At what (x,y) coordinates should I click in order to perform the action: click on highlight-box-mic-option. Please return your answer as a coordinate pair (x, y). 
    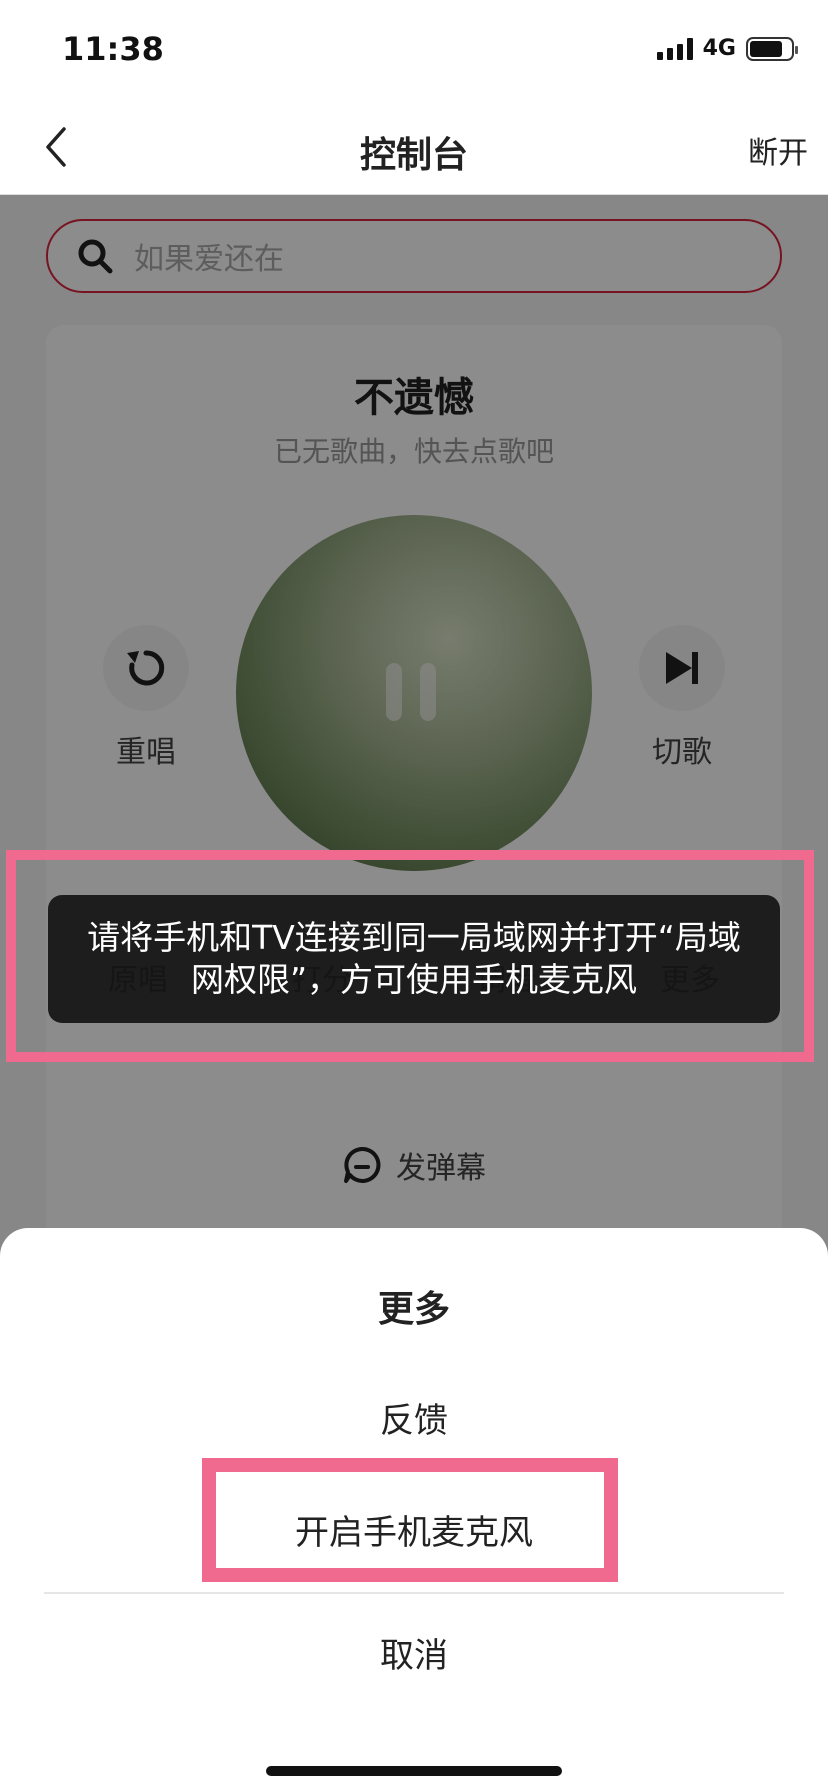
    Looking at the image, I should click on (410, 1520).